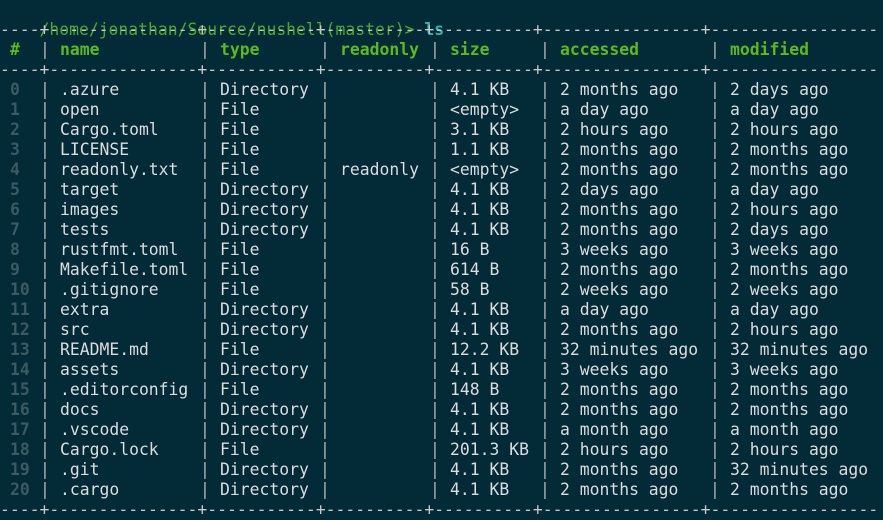 Image resolution: width=883 pixels, height=520 pixels. Describe the element at coordinates (80, 409) in the screenshot. I see `cell-name: docs` at that location.